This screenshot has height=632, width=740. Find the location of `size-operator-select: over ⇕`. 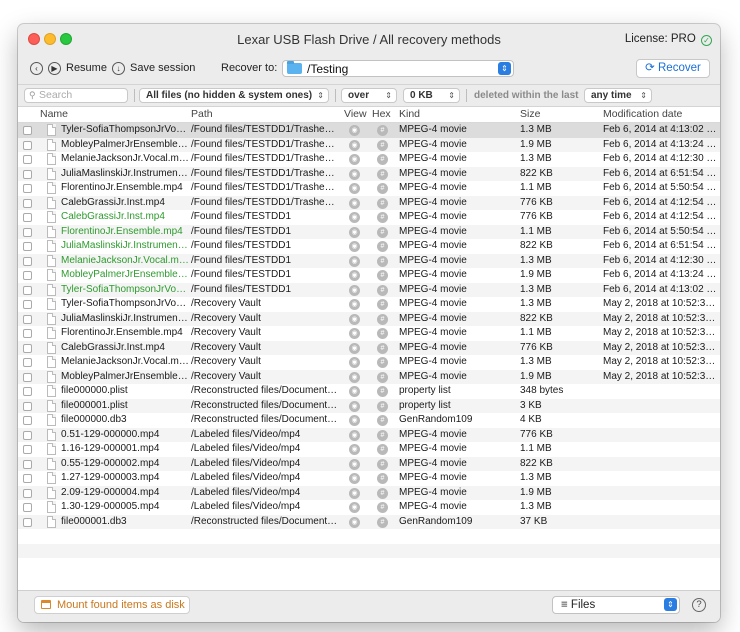

size-operator-select: over ⇕ is located at coordinates (369, 95).